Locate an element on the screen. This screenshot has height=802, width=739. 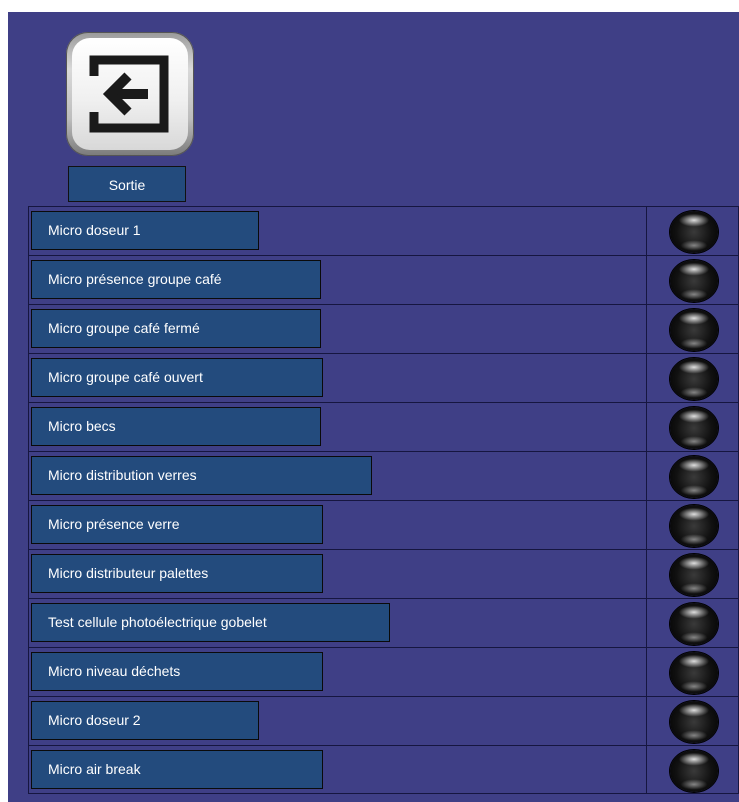
sensor-label: Micro doseur 2 is located at coordinates (145, 720).